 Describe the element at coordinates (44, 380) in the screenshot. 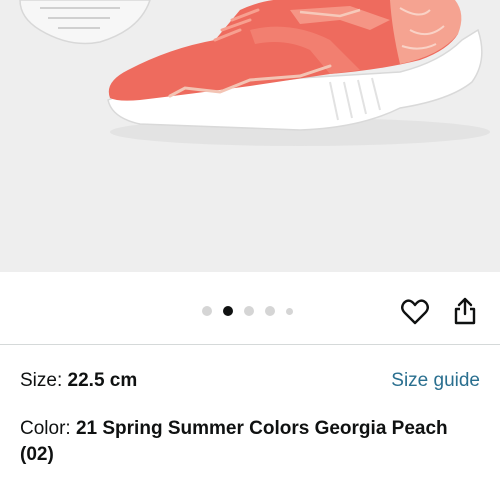

I see `size-label: Size:` at that location.